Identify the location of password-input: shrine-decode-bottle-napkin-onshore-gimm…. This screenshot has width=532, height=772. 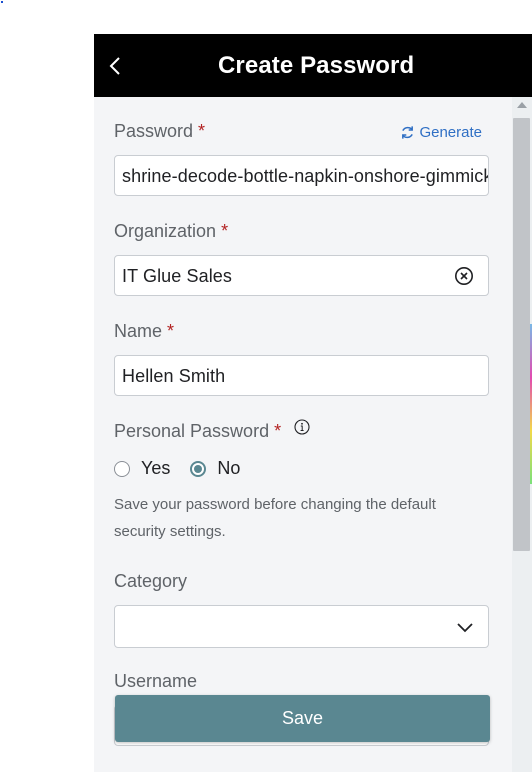
(301, 175).